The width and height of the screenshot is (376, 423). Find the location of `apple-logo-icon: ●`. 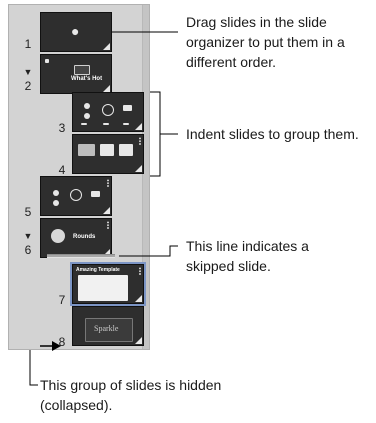

apple-logo-icon: ● is located at coordinates (75, 31).